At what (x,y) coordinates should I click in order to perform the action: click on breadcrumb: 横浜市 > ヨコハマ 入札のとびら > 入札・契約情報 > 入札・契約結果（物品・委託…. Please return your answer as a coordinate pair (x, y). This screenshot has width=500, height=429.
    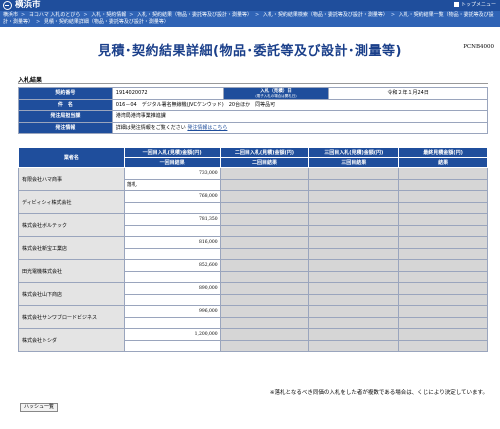
    Looking at the image, I should click on (250, 19).